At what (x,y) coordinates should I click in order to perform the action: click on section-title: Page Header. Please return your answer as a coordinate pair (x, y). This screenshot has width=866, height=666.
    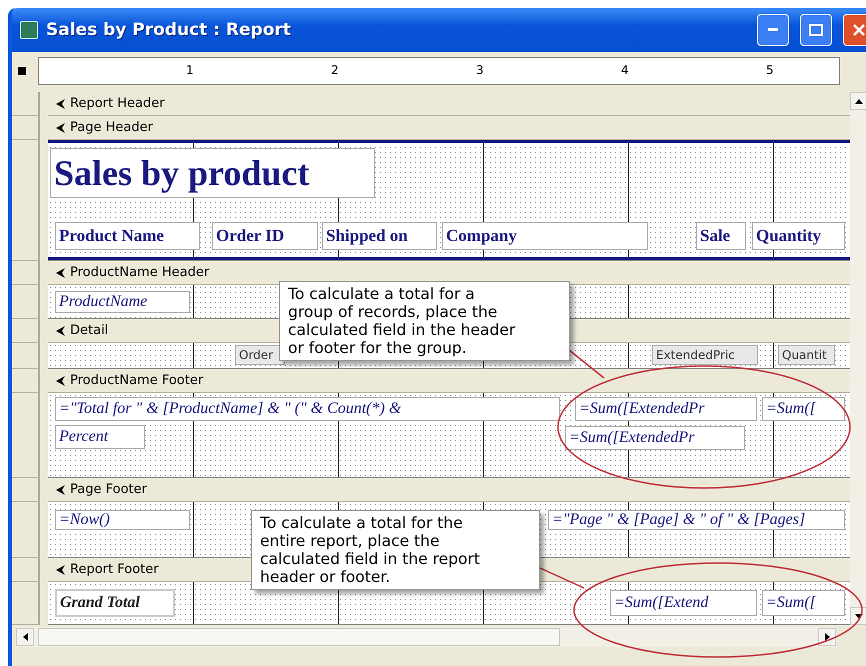
    Looking at the image, I should click on (111, 127).